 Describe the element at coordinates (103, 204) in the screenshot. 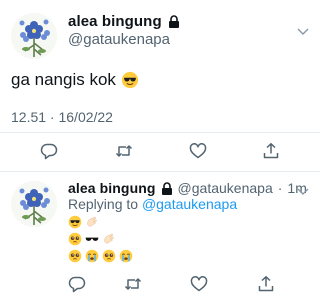

I see `replying-to-label: Replying to` at that location.